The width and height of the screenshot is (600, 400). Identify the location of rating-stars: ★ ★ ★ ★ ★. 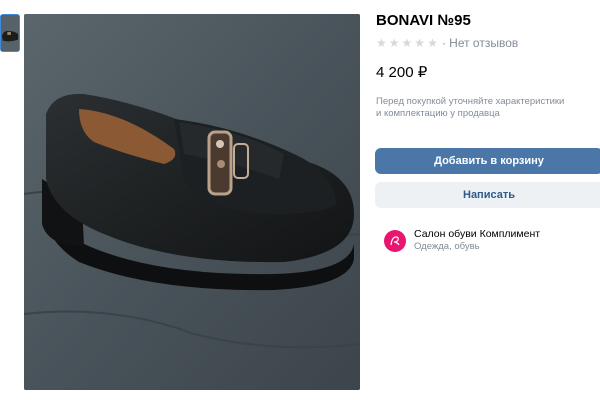
(407, 43).